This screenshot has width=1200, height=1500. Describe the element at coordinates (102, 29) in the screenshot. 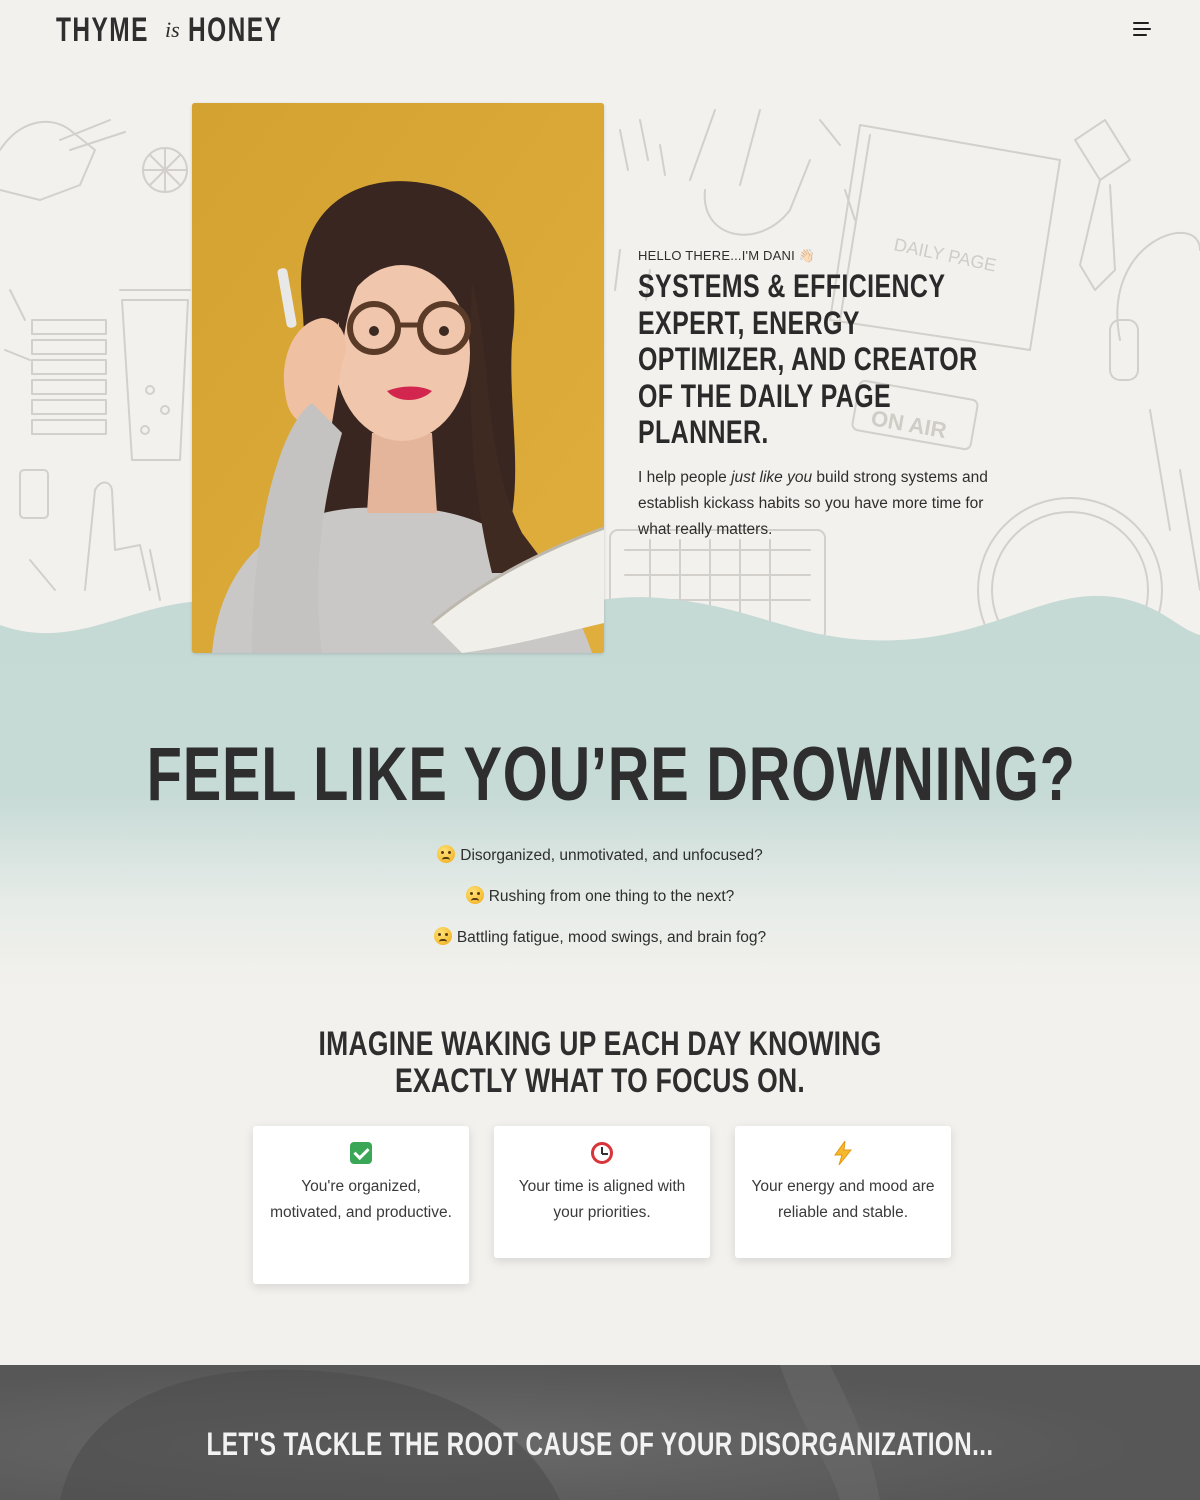

I see `logo-word-thyme: THYME` at that location.